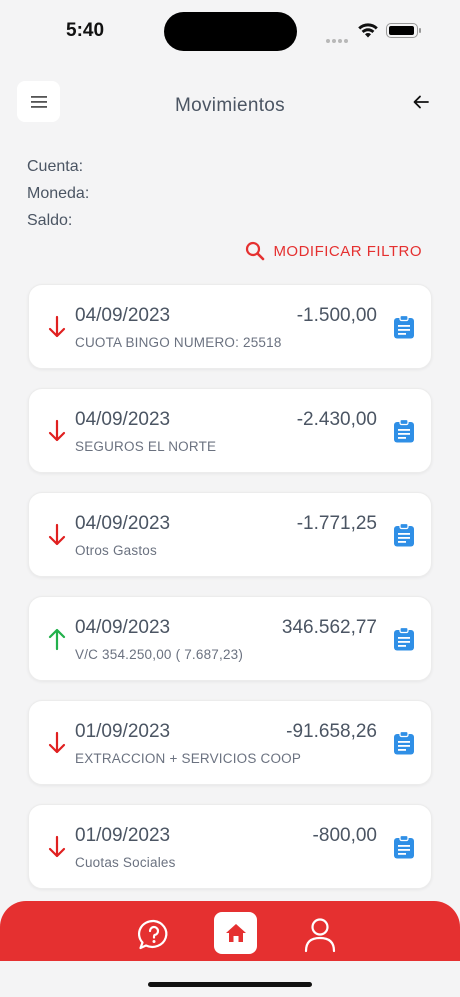 The width and height of the screenshot is (460, 997). I want to click on battery-icon, so click(403, 30).